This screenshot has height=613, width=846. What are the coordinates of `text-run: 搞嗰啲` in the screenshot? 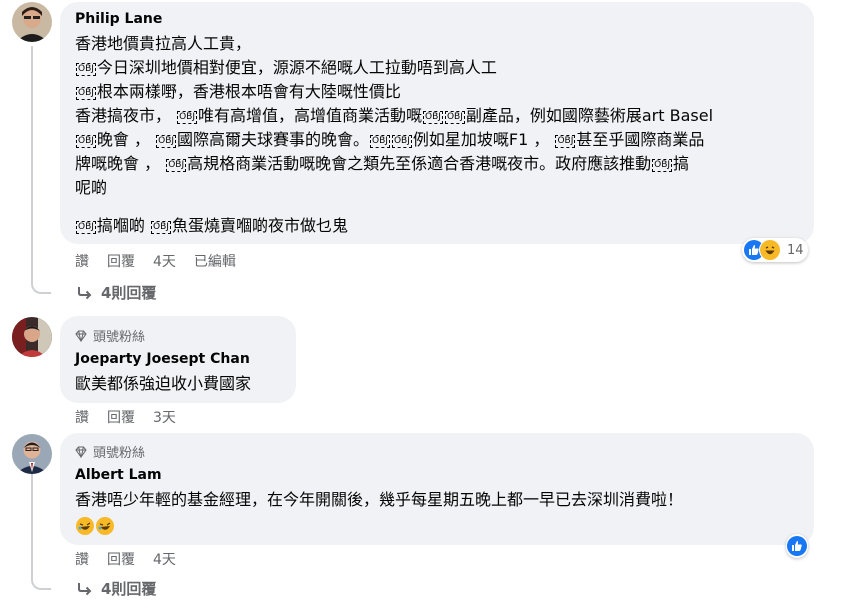 It's located at (123, 225).